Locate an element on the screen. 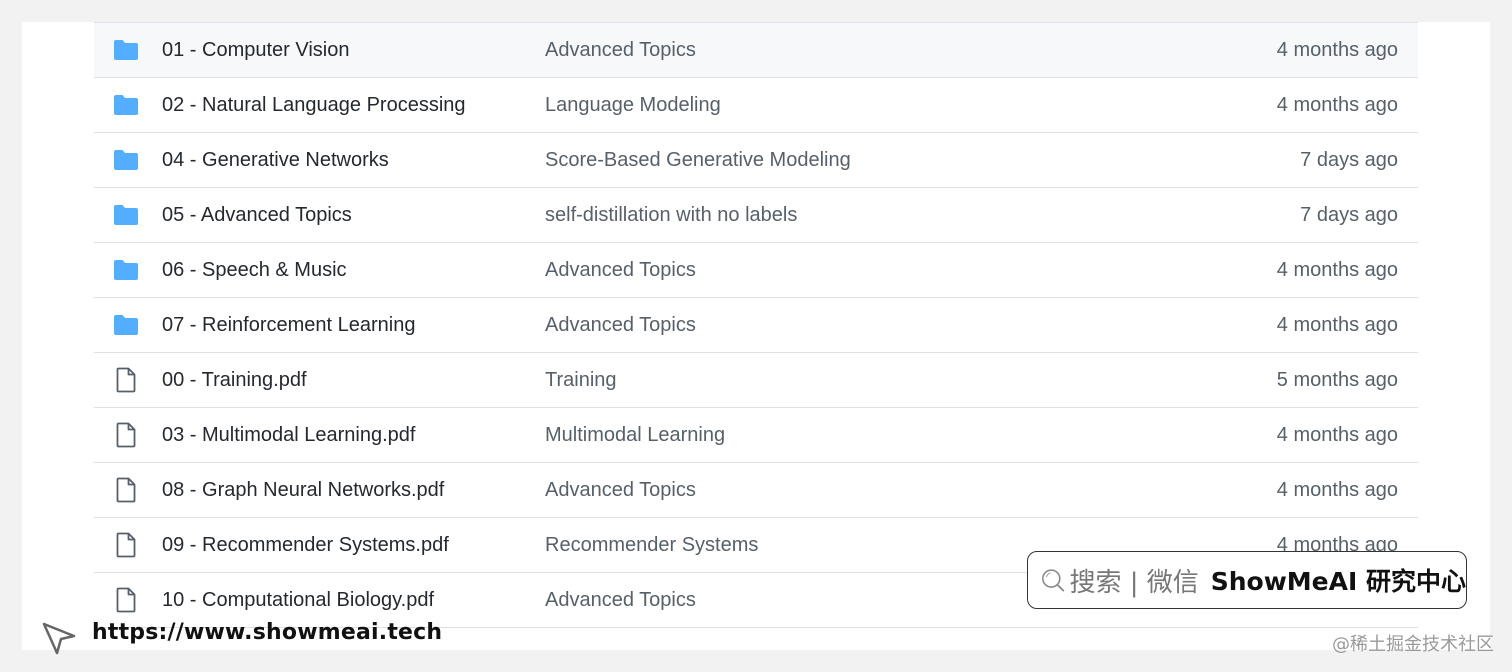 This screenshot has height=672, width=1512. file-name-link: 04 - Generative Networks is located at coordinates (275, 160).